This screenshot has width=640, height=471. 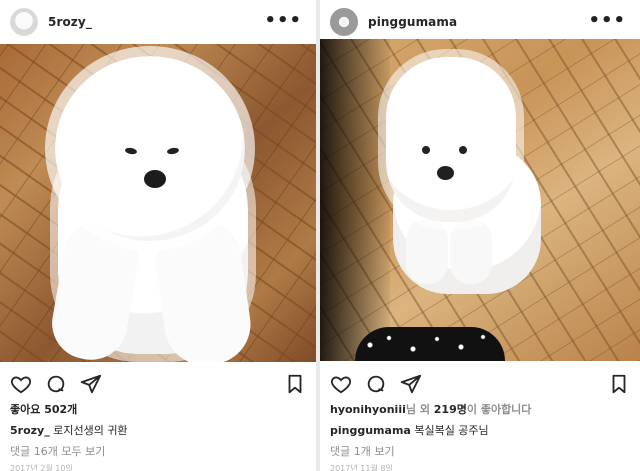 I want to click on username: pinggumama, so click(x=412, y=22).